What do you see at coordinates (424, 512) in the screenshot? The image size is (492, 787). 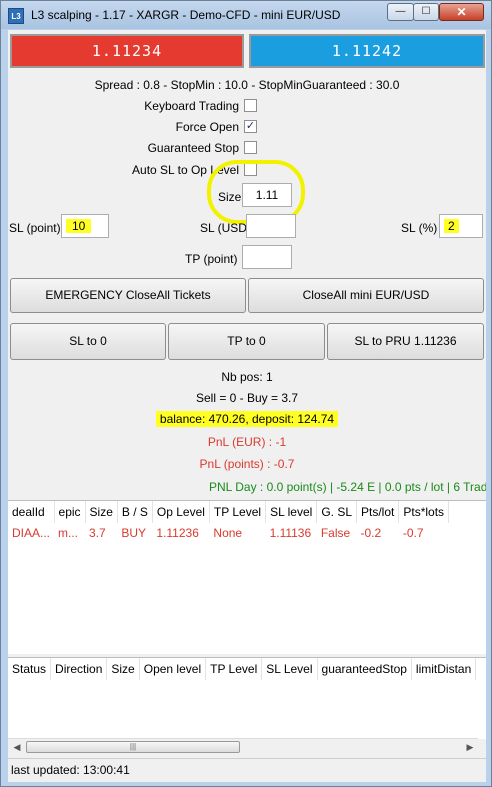 I see `column-header: Pts*lots` at bounding box center [424, 512].